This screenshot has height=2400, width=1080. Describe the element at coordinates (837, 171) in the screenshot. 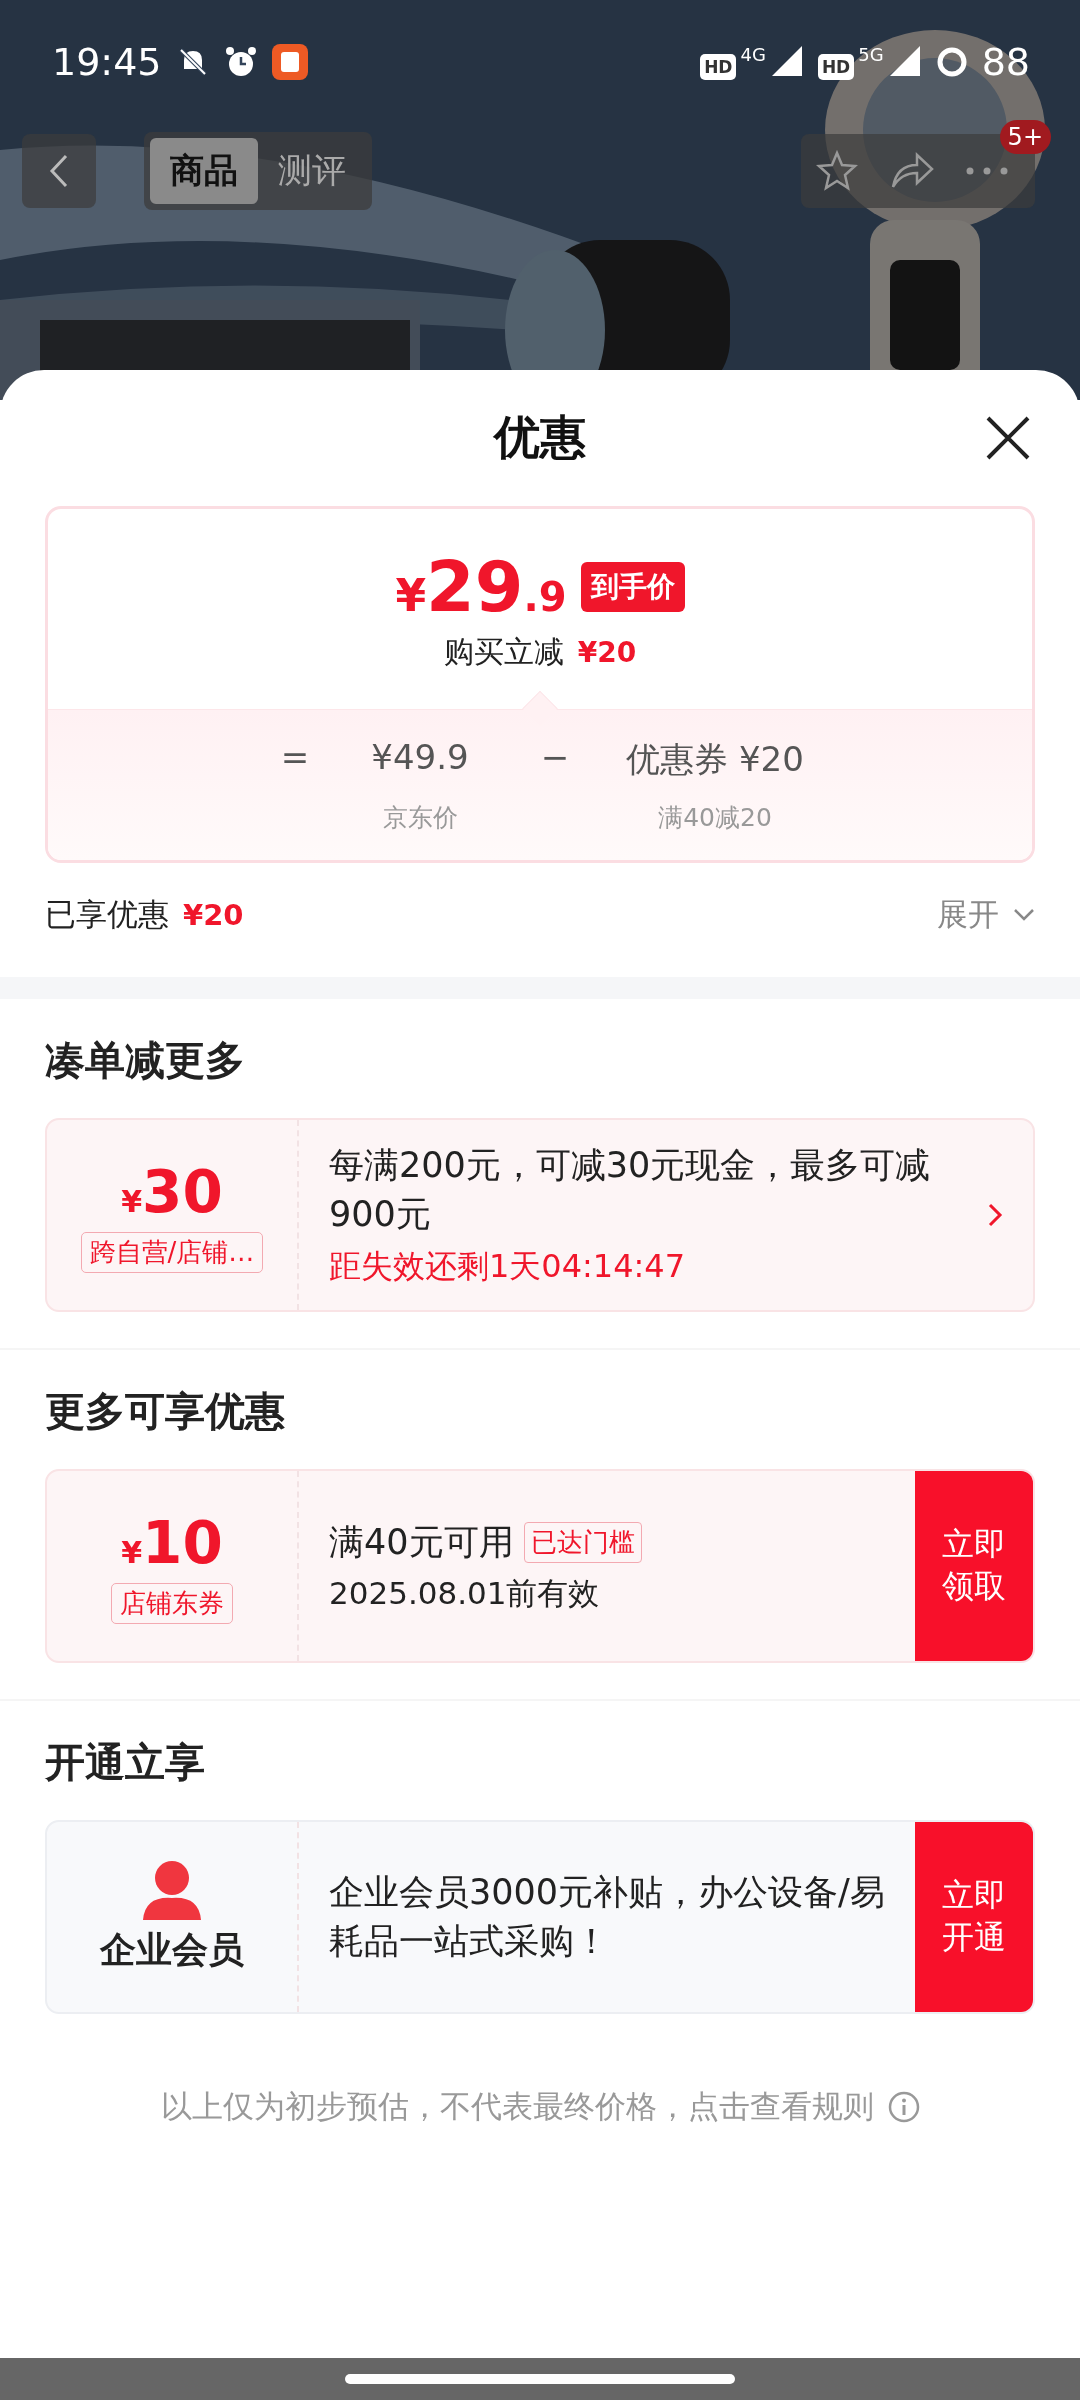

I see `star-icon` at that location.